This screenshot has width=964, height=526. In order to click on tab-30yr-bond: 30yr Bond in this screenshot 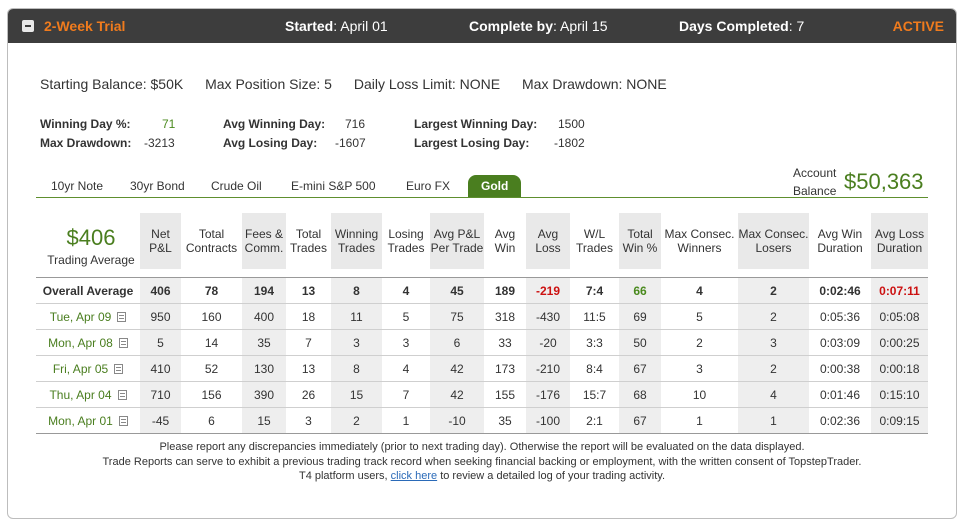, I will do `click(157, 186)`.